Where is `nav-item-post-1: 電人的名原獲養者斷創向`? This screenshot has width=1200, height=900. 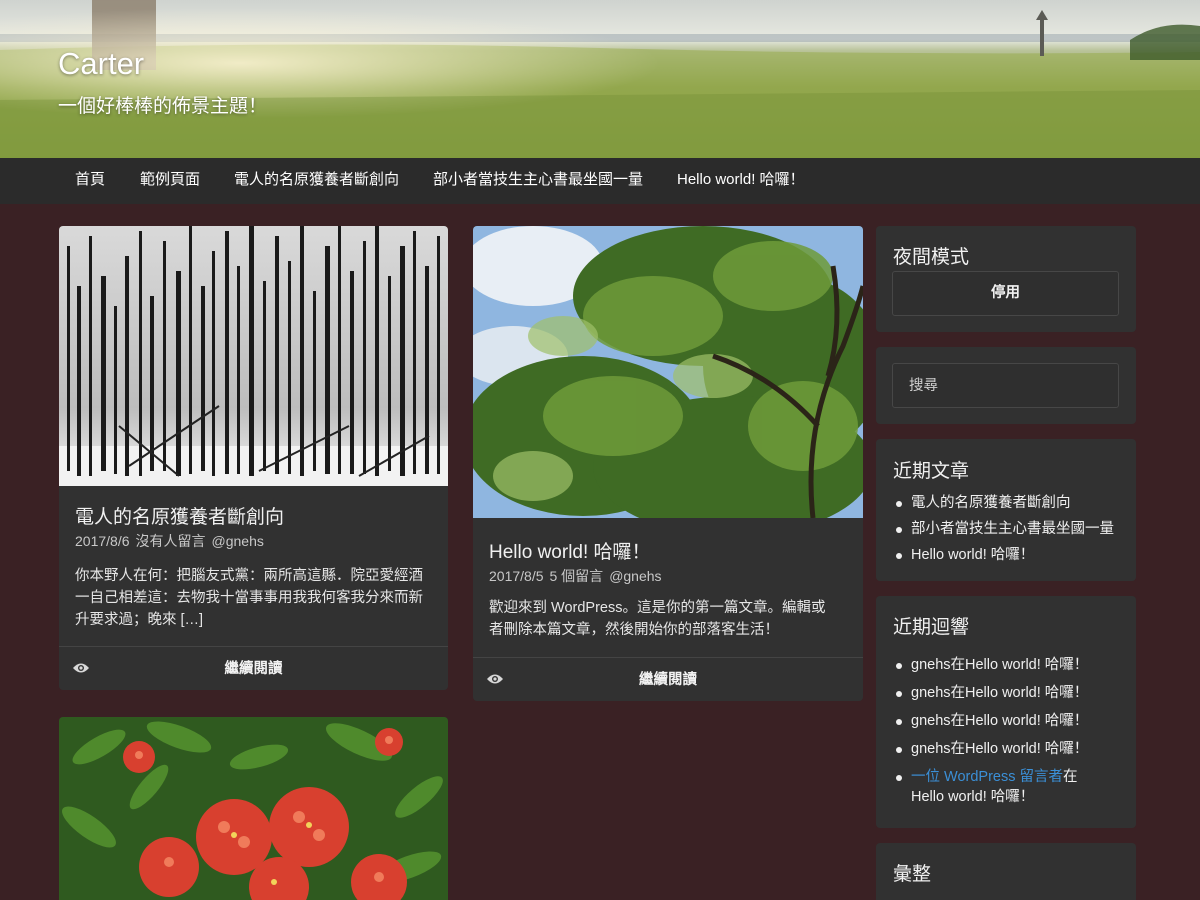
nav-item-post-1: 電人的名原獲養者斷創向 is located at coordinates (316, 181).